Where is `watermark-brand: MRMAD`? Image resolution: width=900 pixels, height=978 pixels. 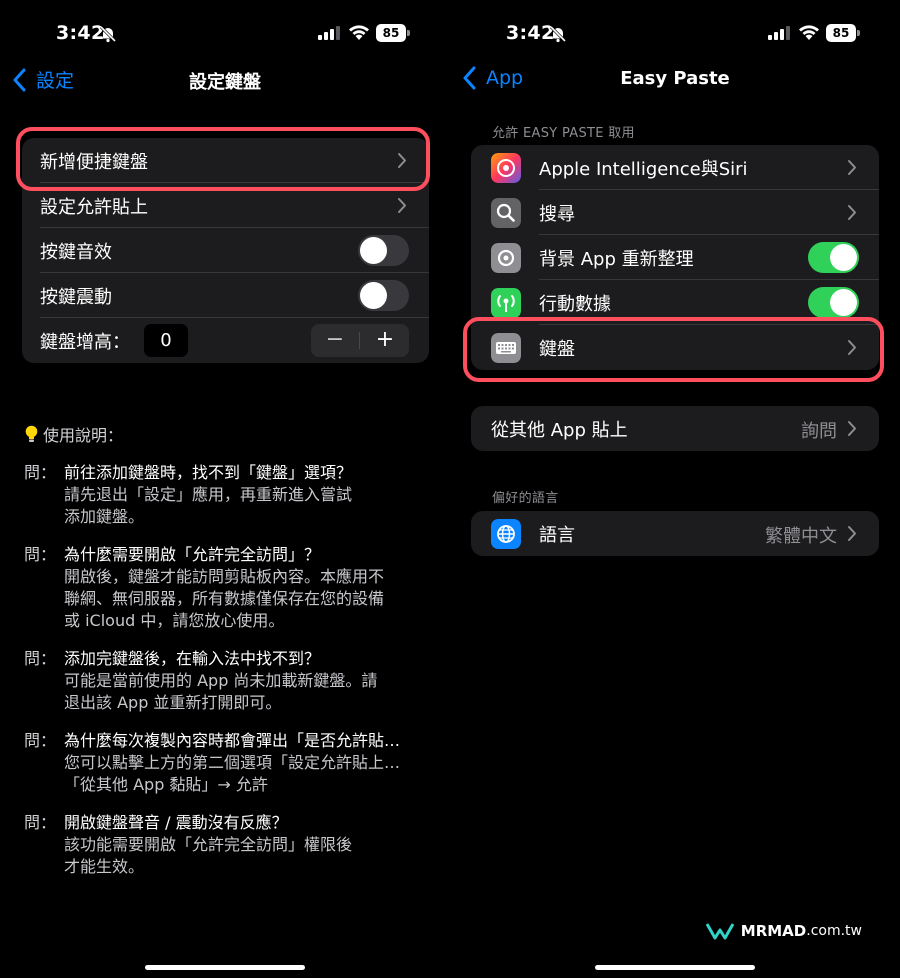 watermark-brand: MRMAD is located at coordinates (773, 931).